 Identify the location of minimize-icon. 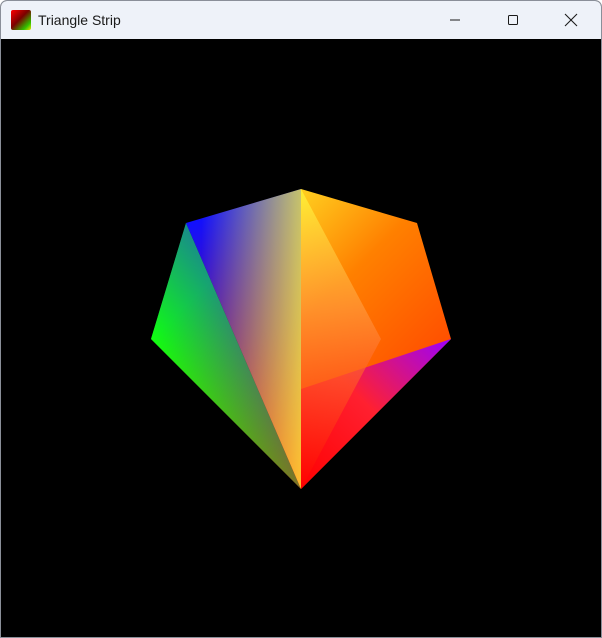
(455, 20).